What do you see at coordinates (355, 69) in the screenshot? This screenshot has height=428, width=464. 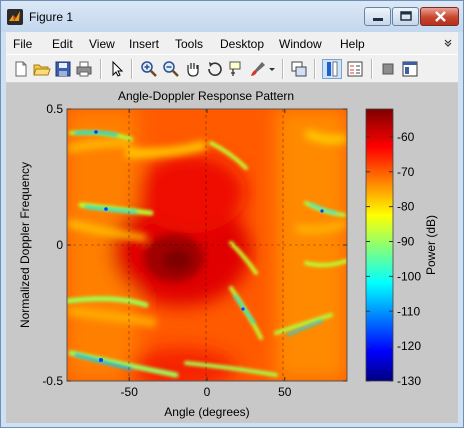 I see `legend-icon` at bounding box center [355, 69].